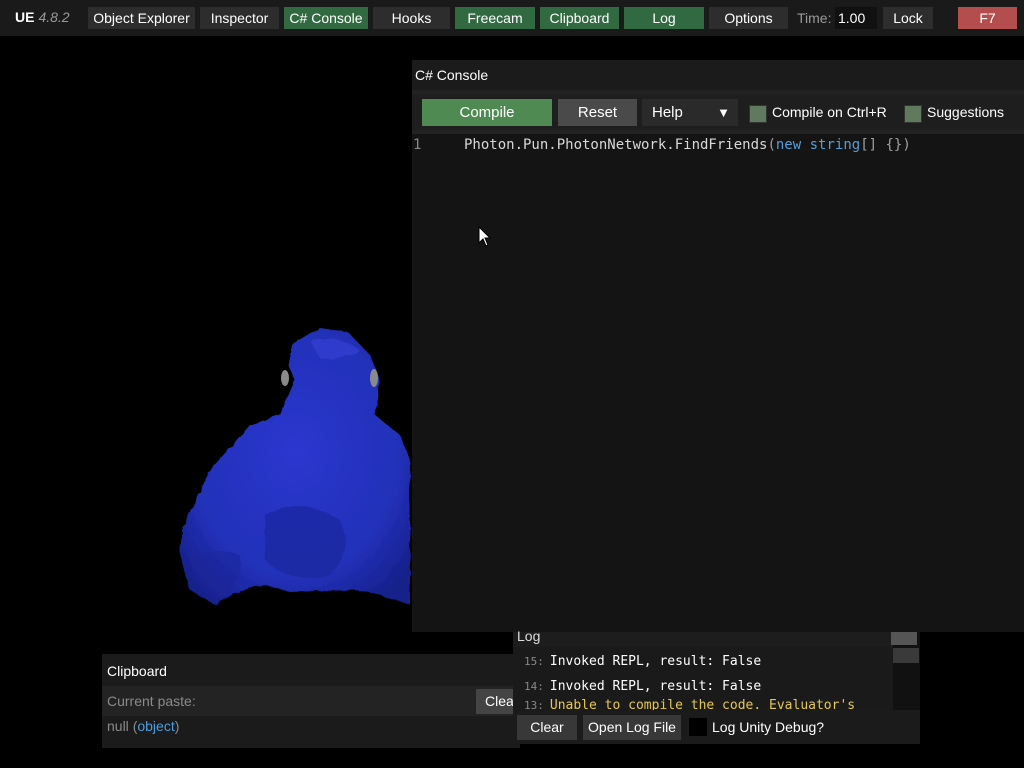 The image size is (1024, 768). Describe the element at coordinates (723, 112) in the screenshot. I see `dropdown-arrow-icon: ▼` at that location.